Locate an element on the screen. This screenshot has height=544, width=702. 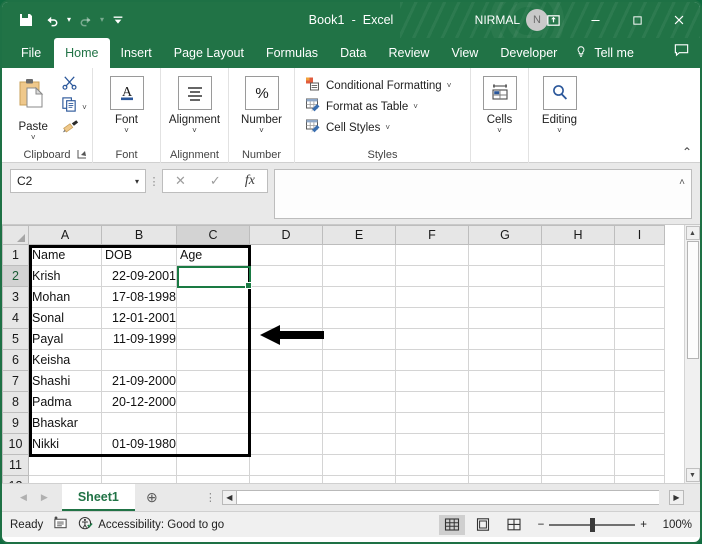
ribbon-display-options-icon is located at coordinates (553, 20).